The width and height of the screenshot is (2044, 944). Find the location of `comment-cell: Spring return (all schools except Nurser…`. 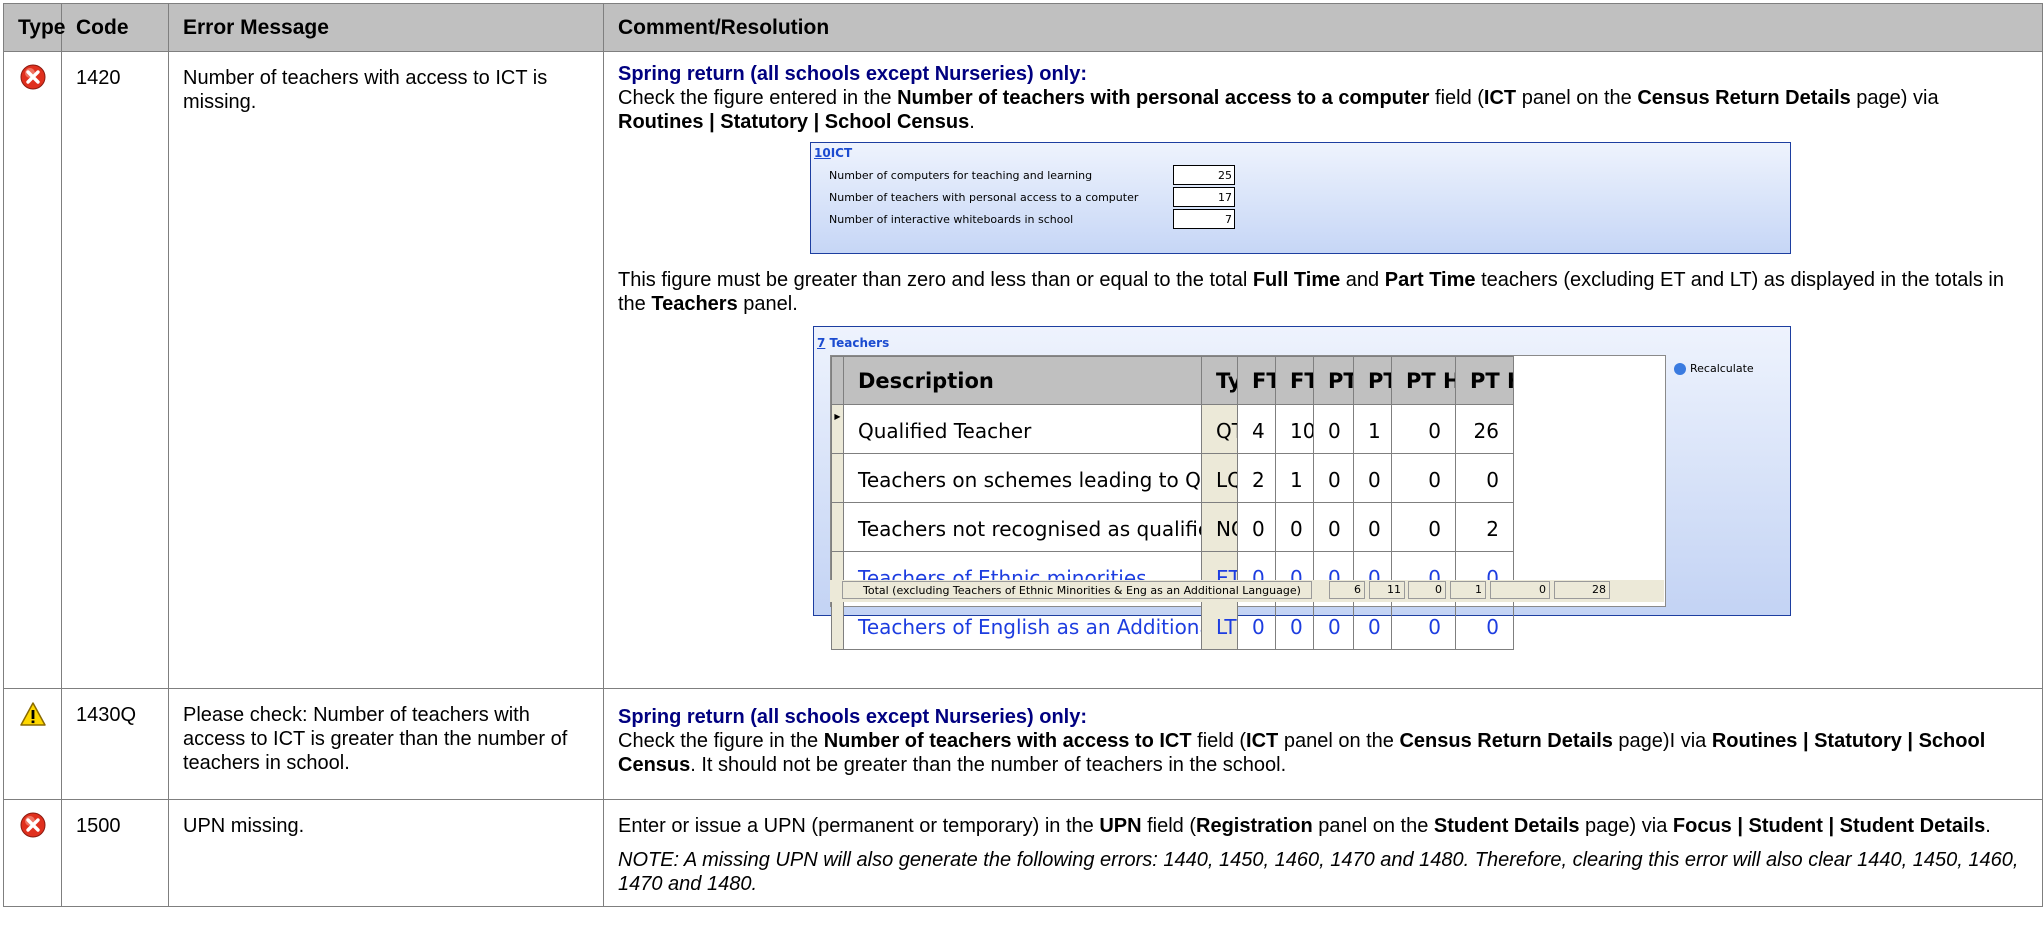

comment-cell: Spring return (all schools except Nurser… is located at coordinates (1323, 744).